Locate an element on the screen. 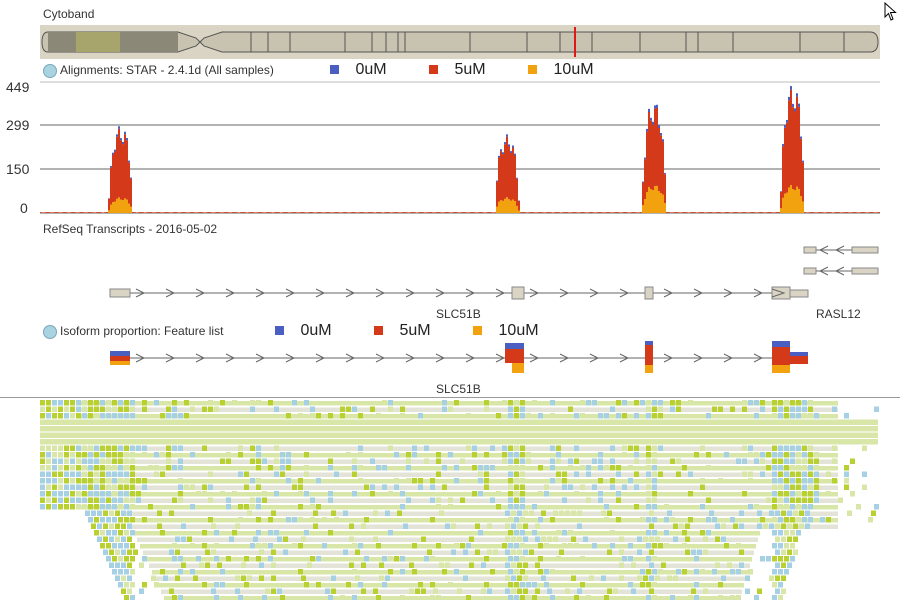 This screenshot has width=900, height=600. legend-swatch-5uM is located at coordinates (434, 70).